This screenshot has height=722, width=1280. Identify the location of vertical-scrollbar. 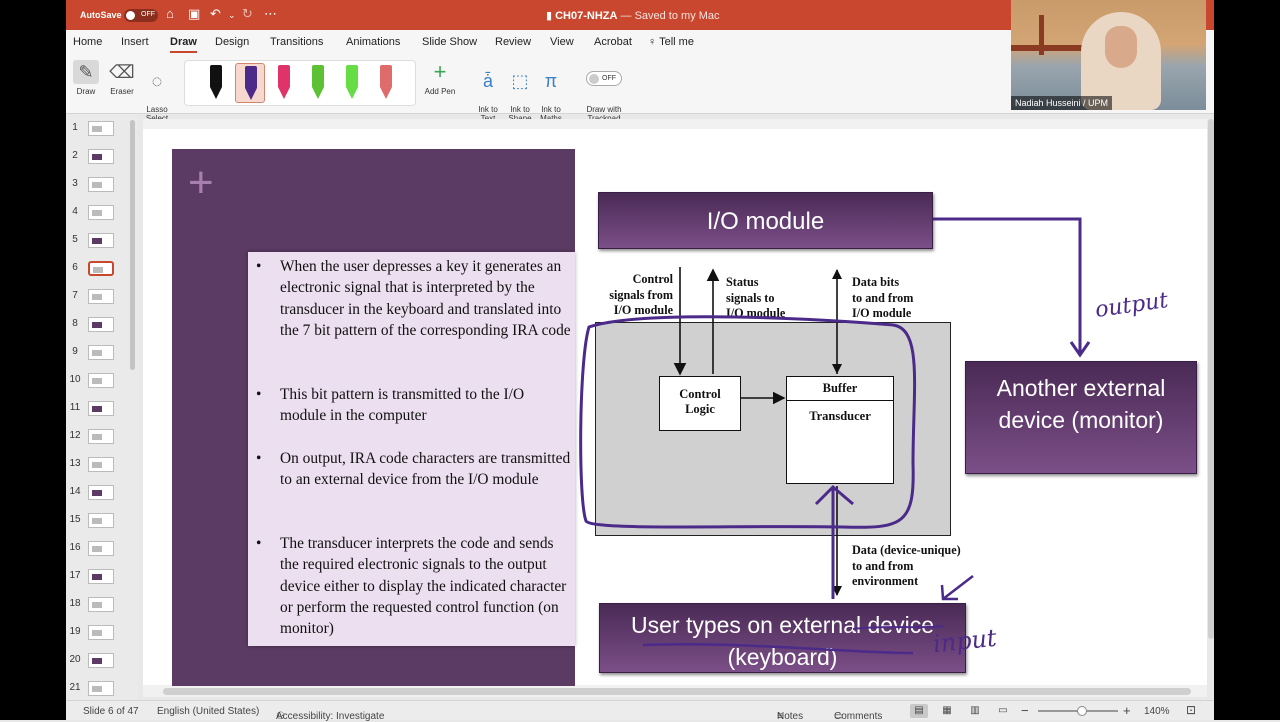
(1211, 379).